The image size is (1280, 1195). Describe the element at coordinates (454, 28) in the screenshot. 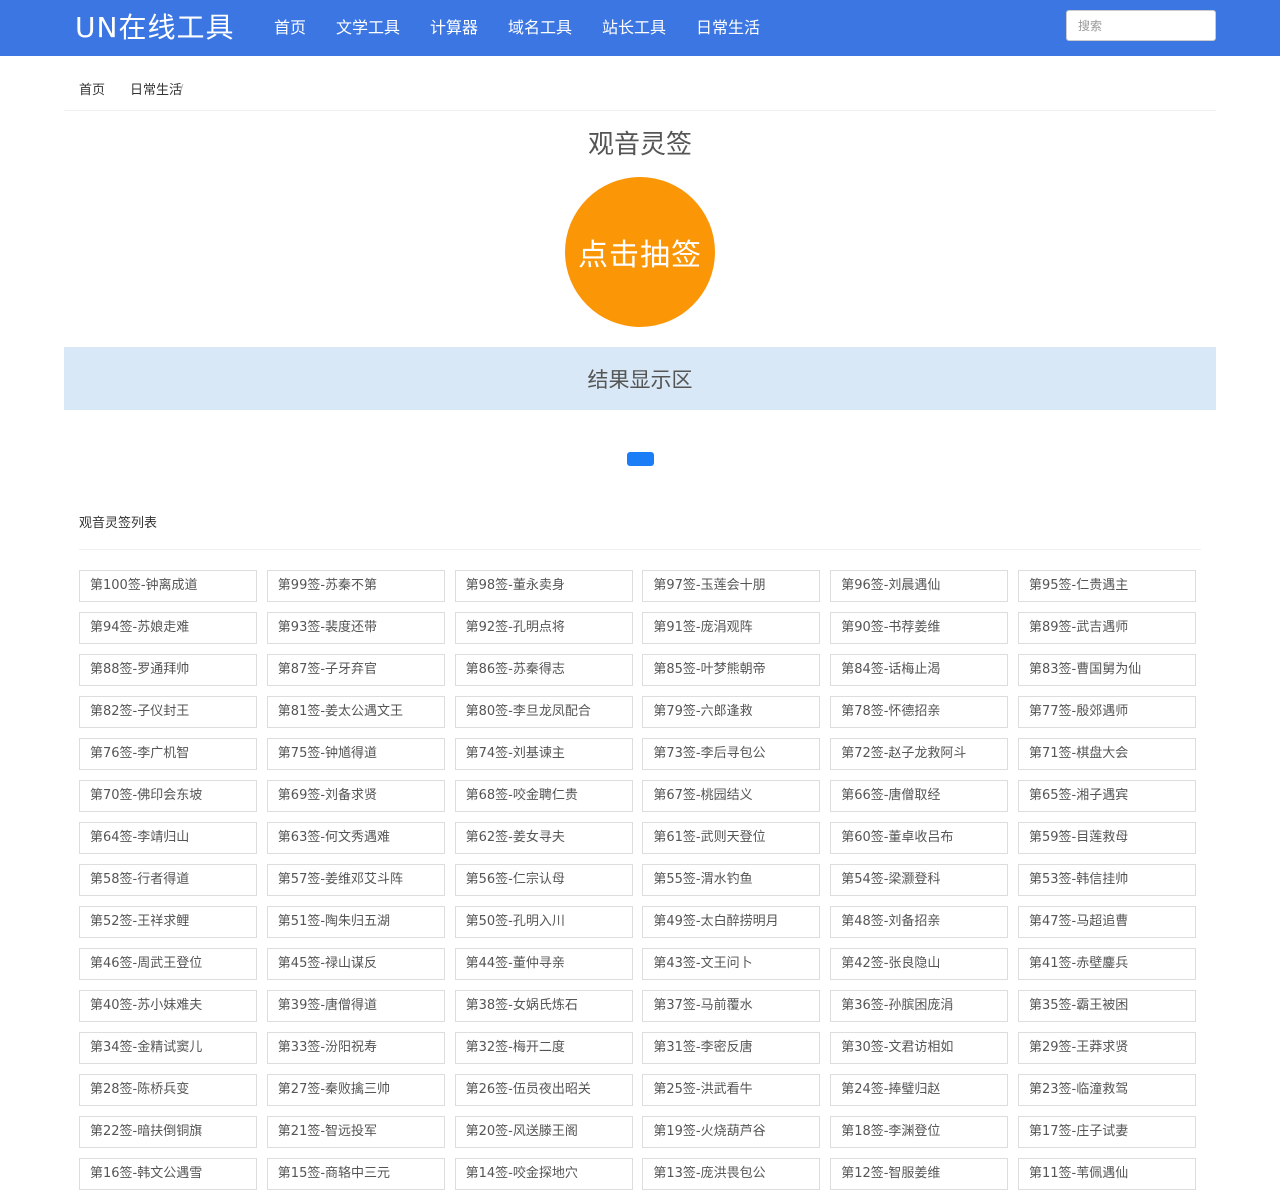

I see `nav-calculator: 计算器` at that location.